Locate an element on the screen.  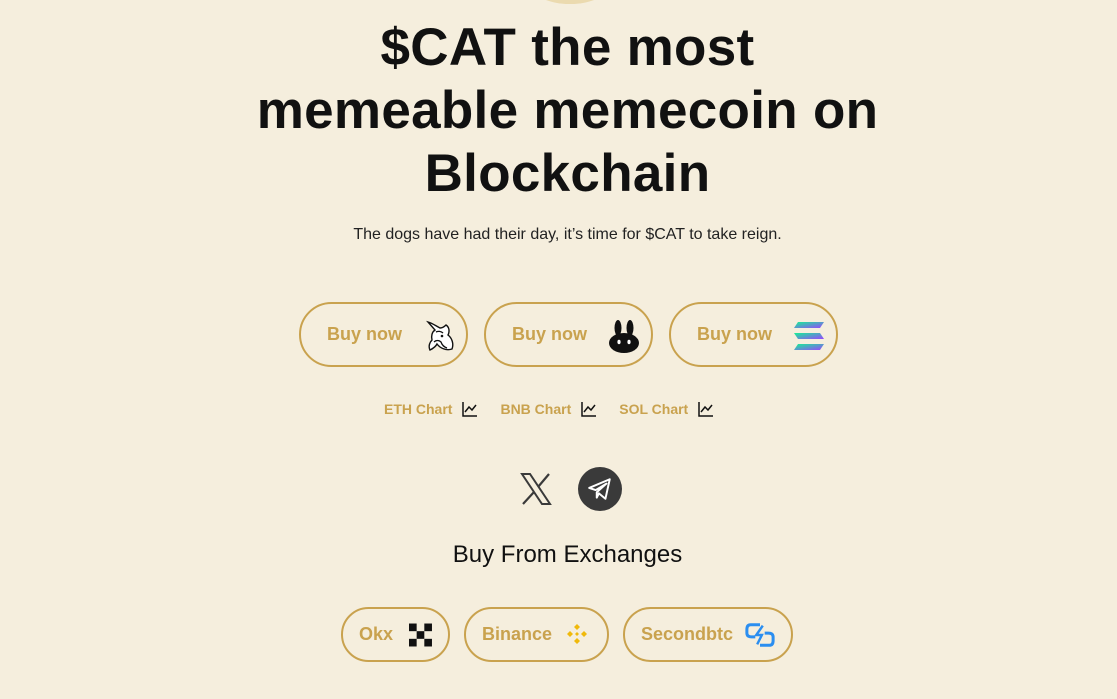
okx-button: Okx is located at coordinates (395, 634).